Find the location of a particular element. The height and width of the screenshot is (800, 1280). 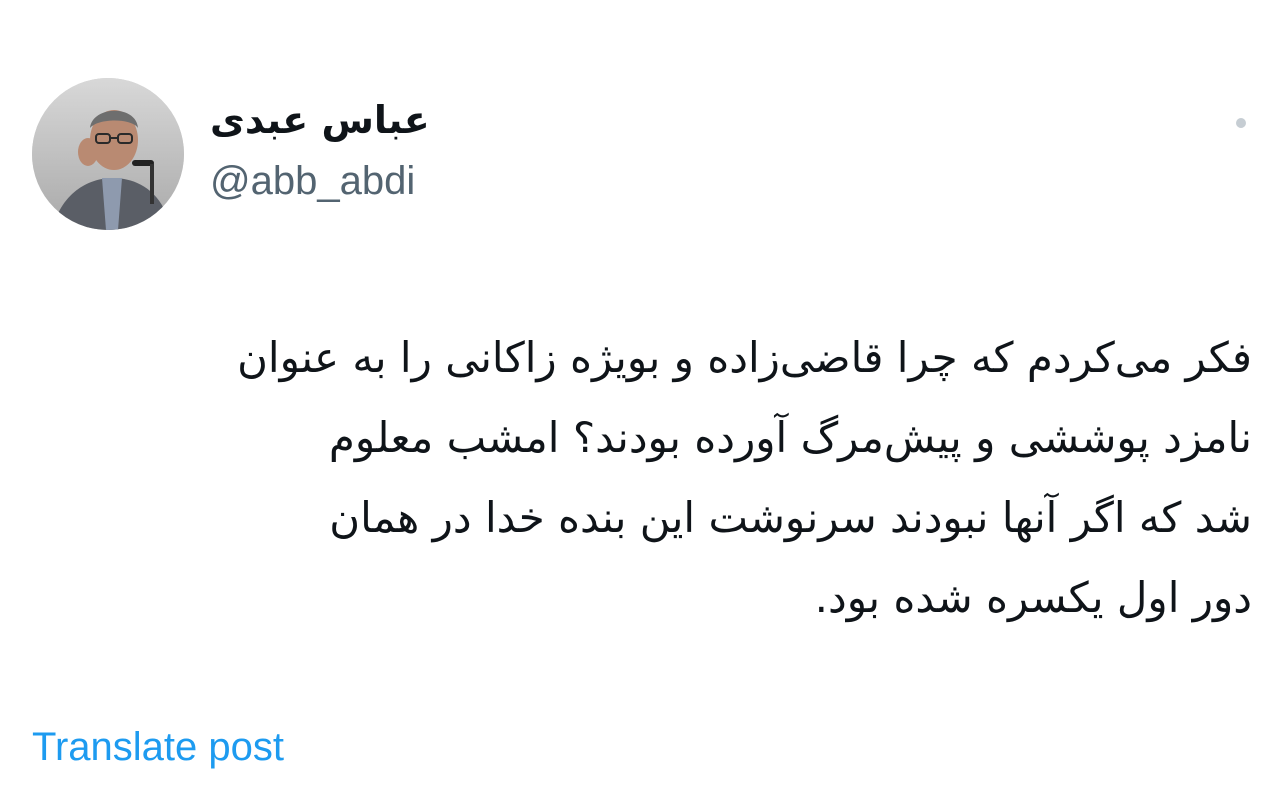

author-handle: @abb_abdi is located at coordinates (320, 181).